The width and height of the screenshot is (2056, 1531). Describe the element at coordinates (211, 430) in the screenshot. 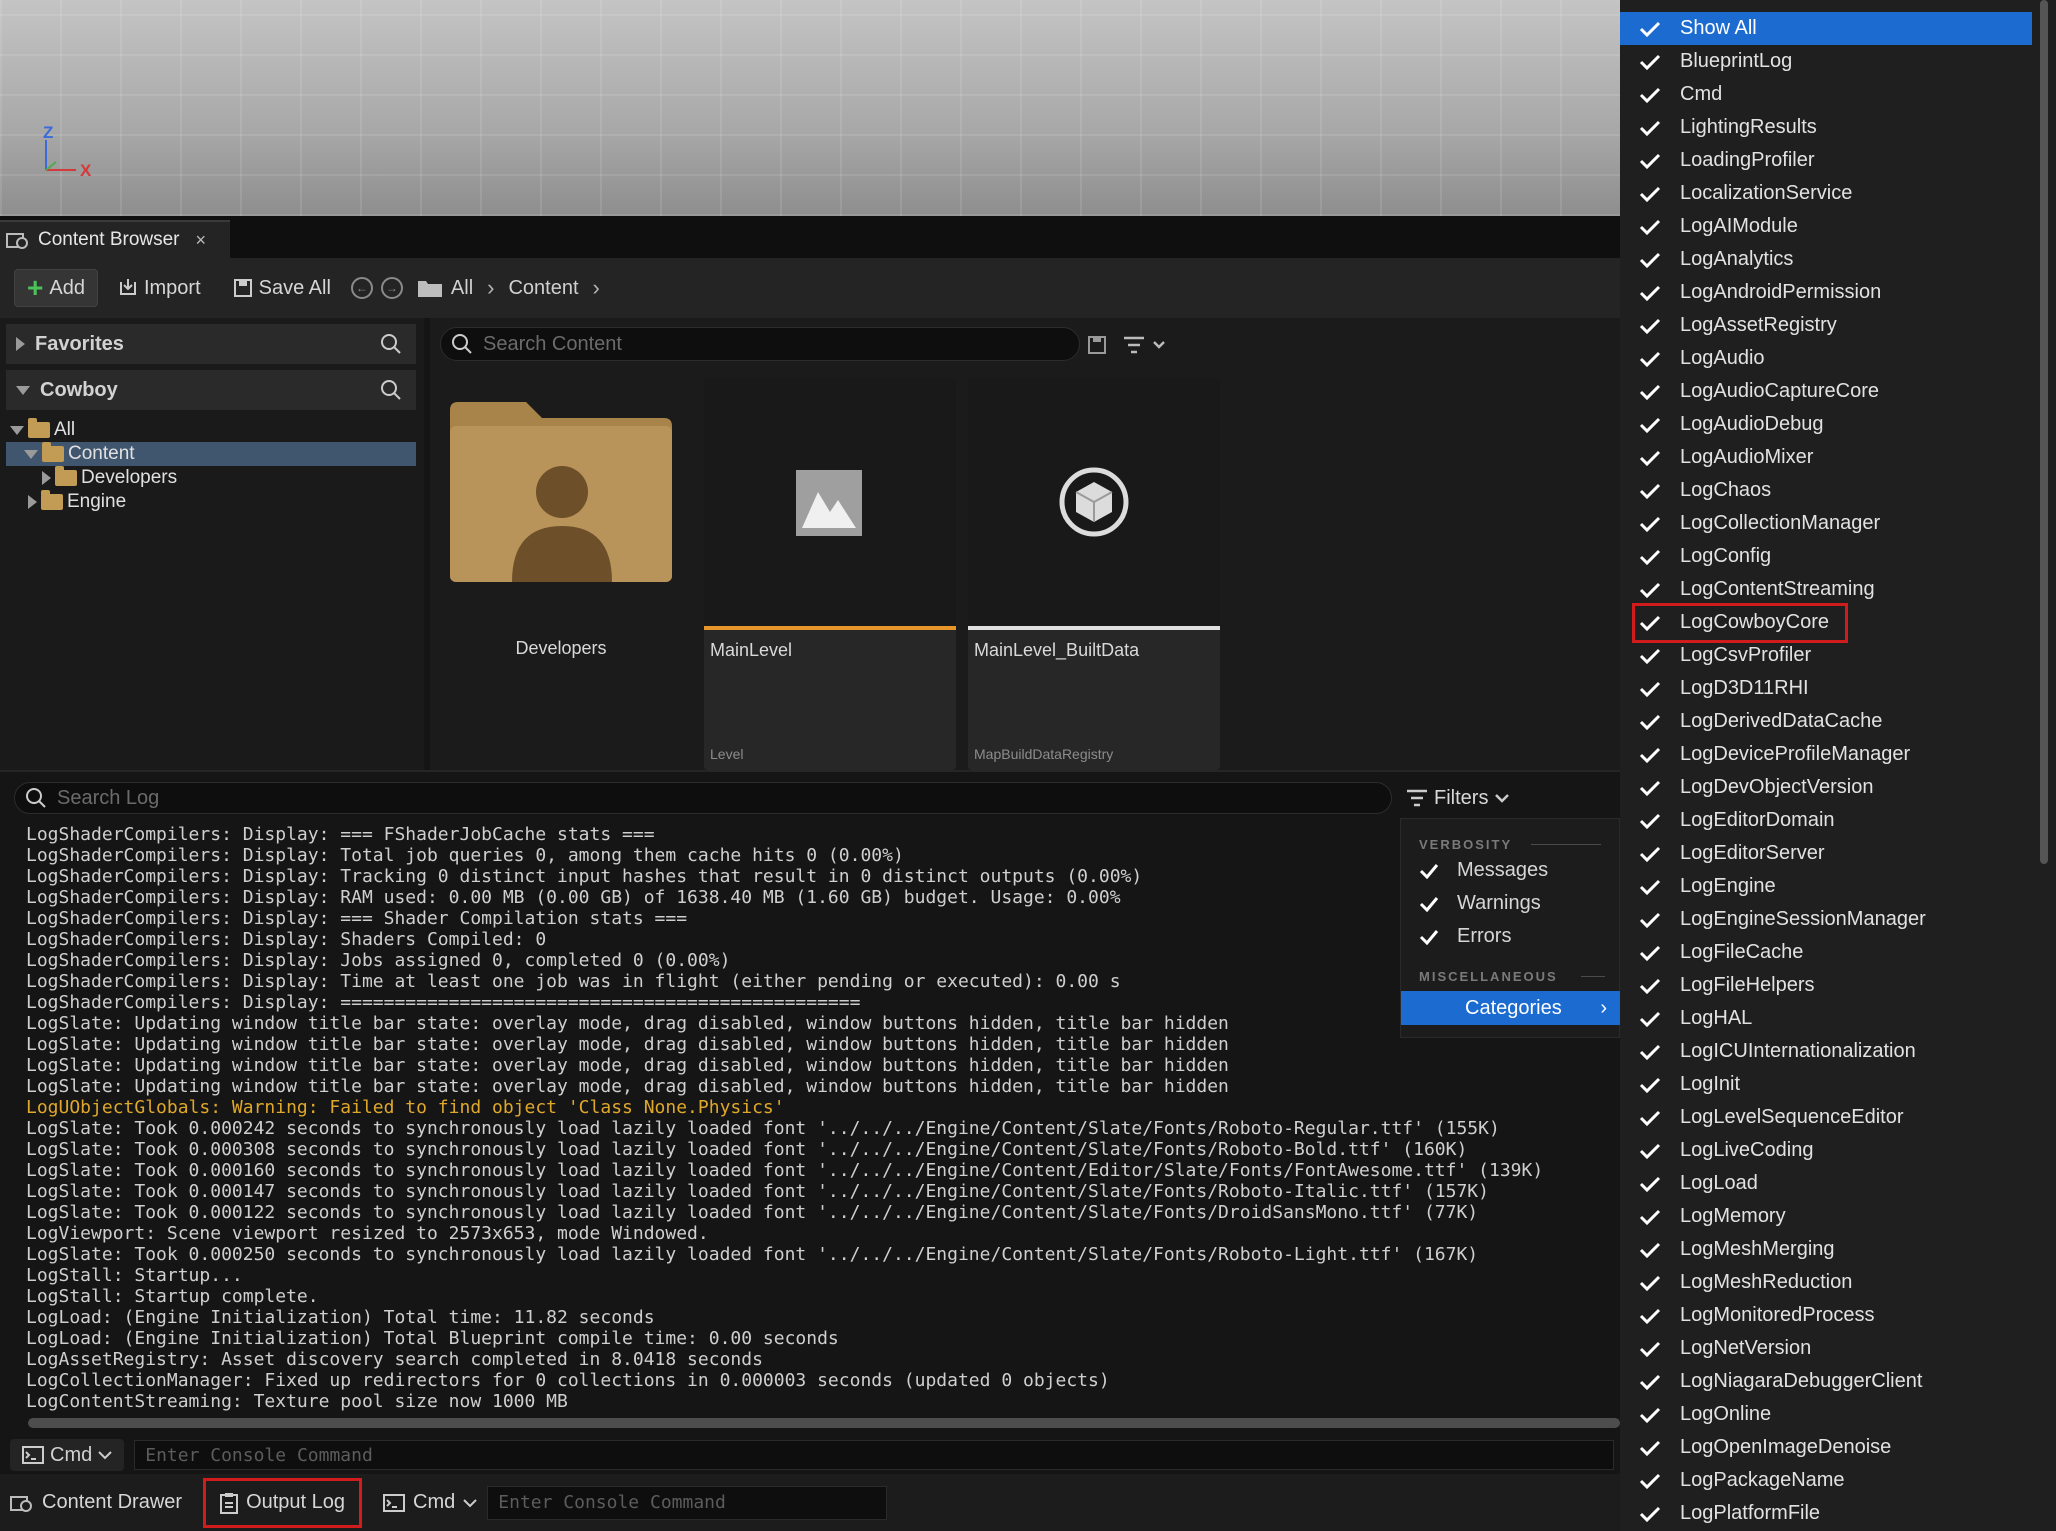

I see `tree-item-all: All` at that location.